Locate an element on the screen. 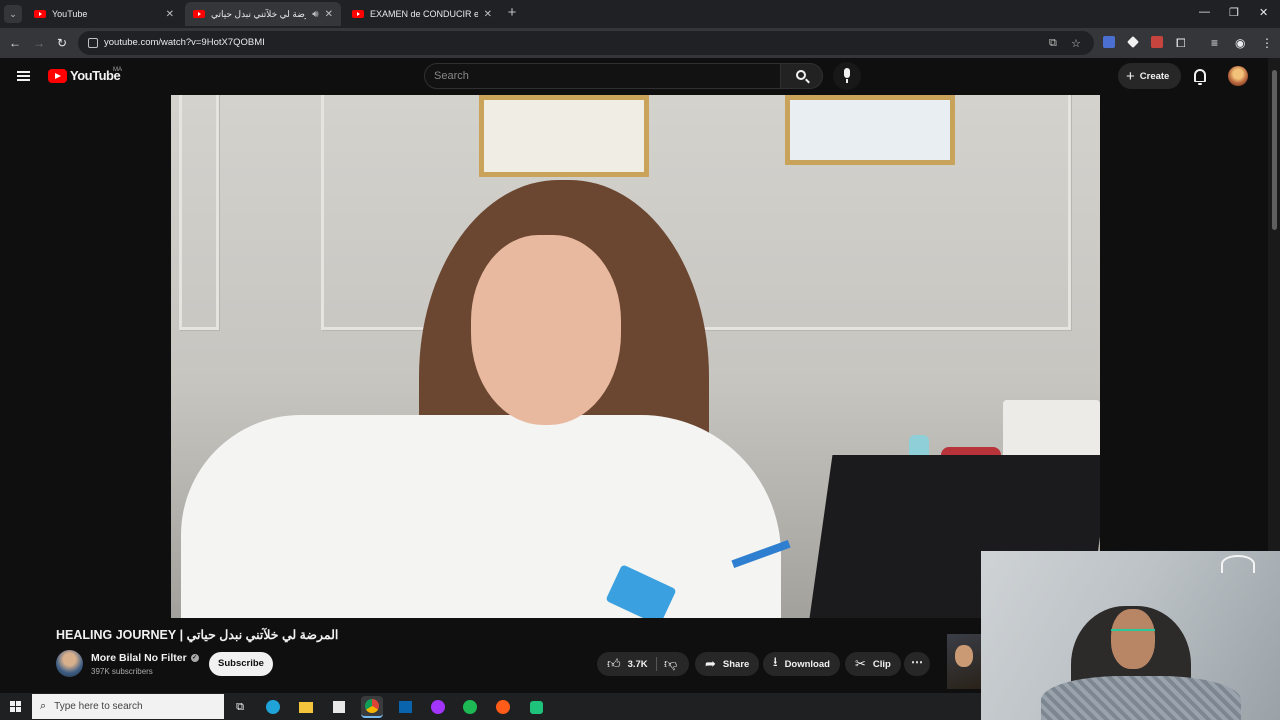 The height and width of the screenshot is (720, 1280). new-tab-button: + is located at coordinates (512, 13).